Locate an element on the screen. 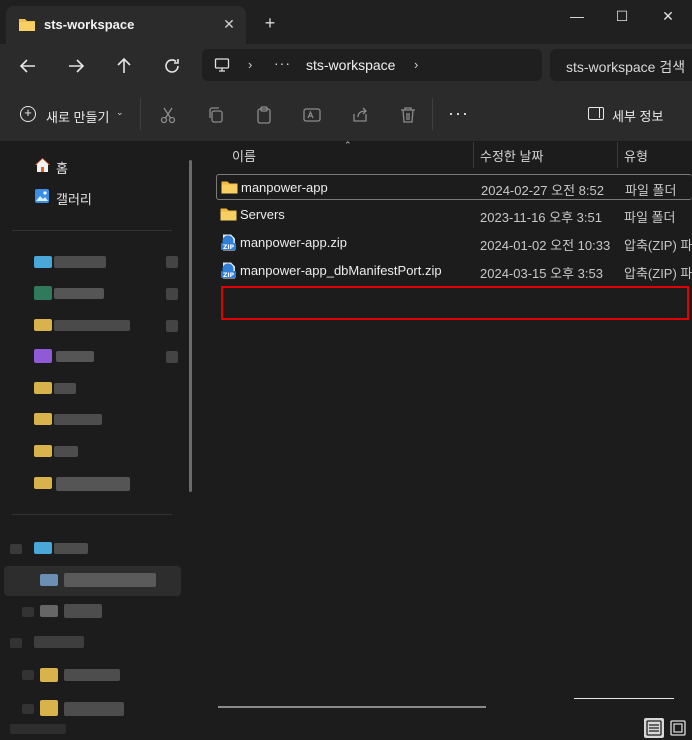 The height and width of the screenshot is (740, 692). scroll-indicator is located at coordinates (624, 698).